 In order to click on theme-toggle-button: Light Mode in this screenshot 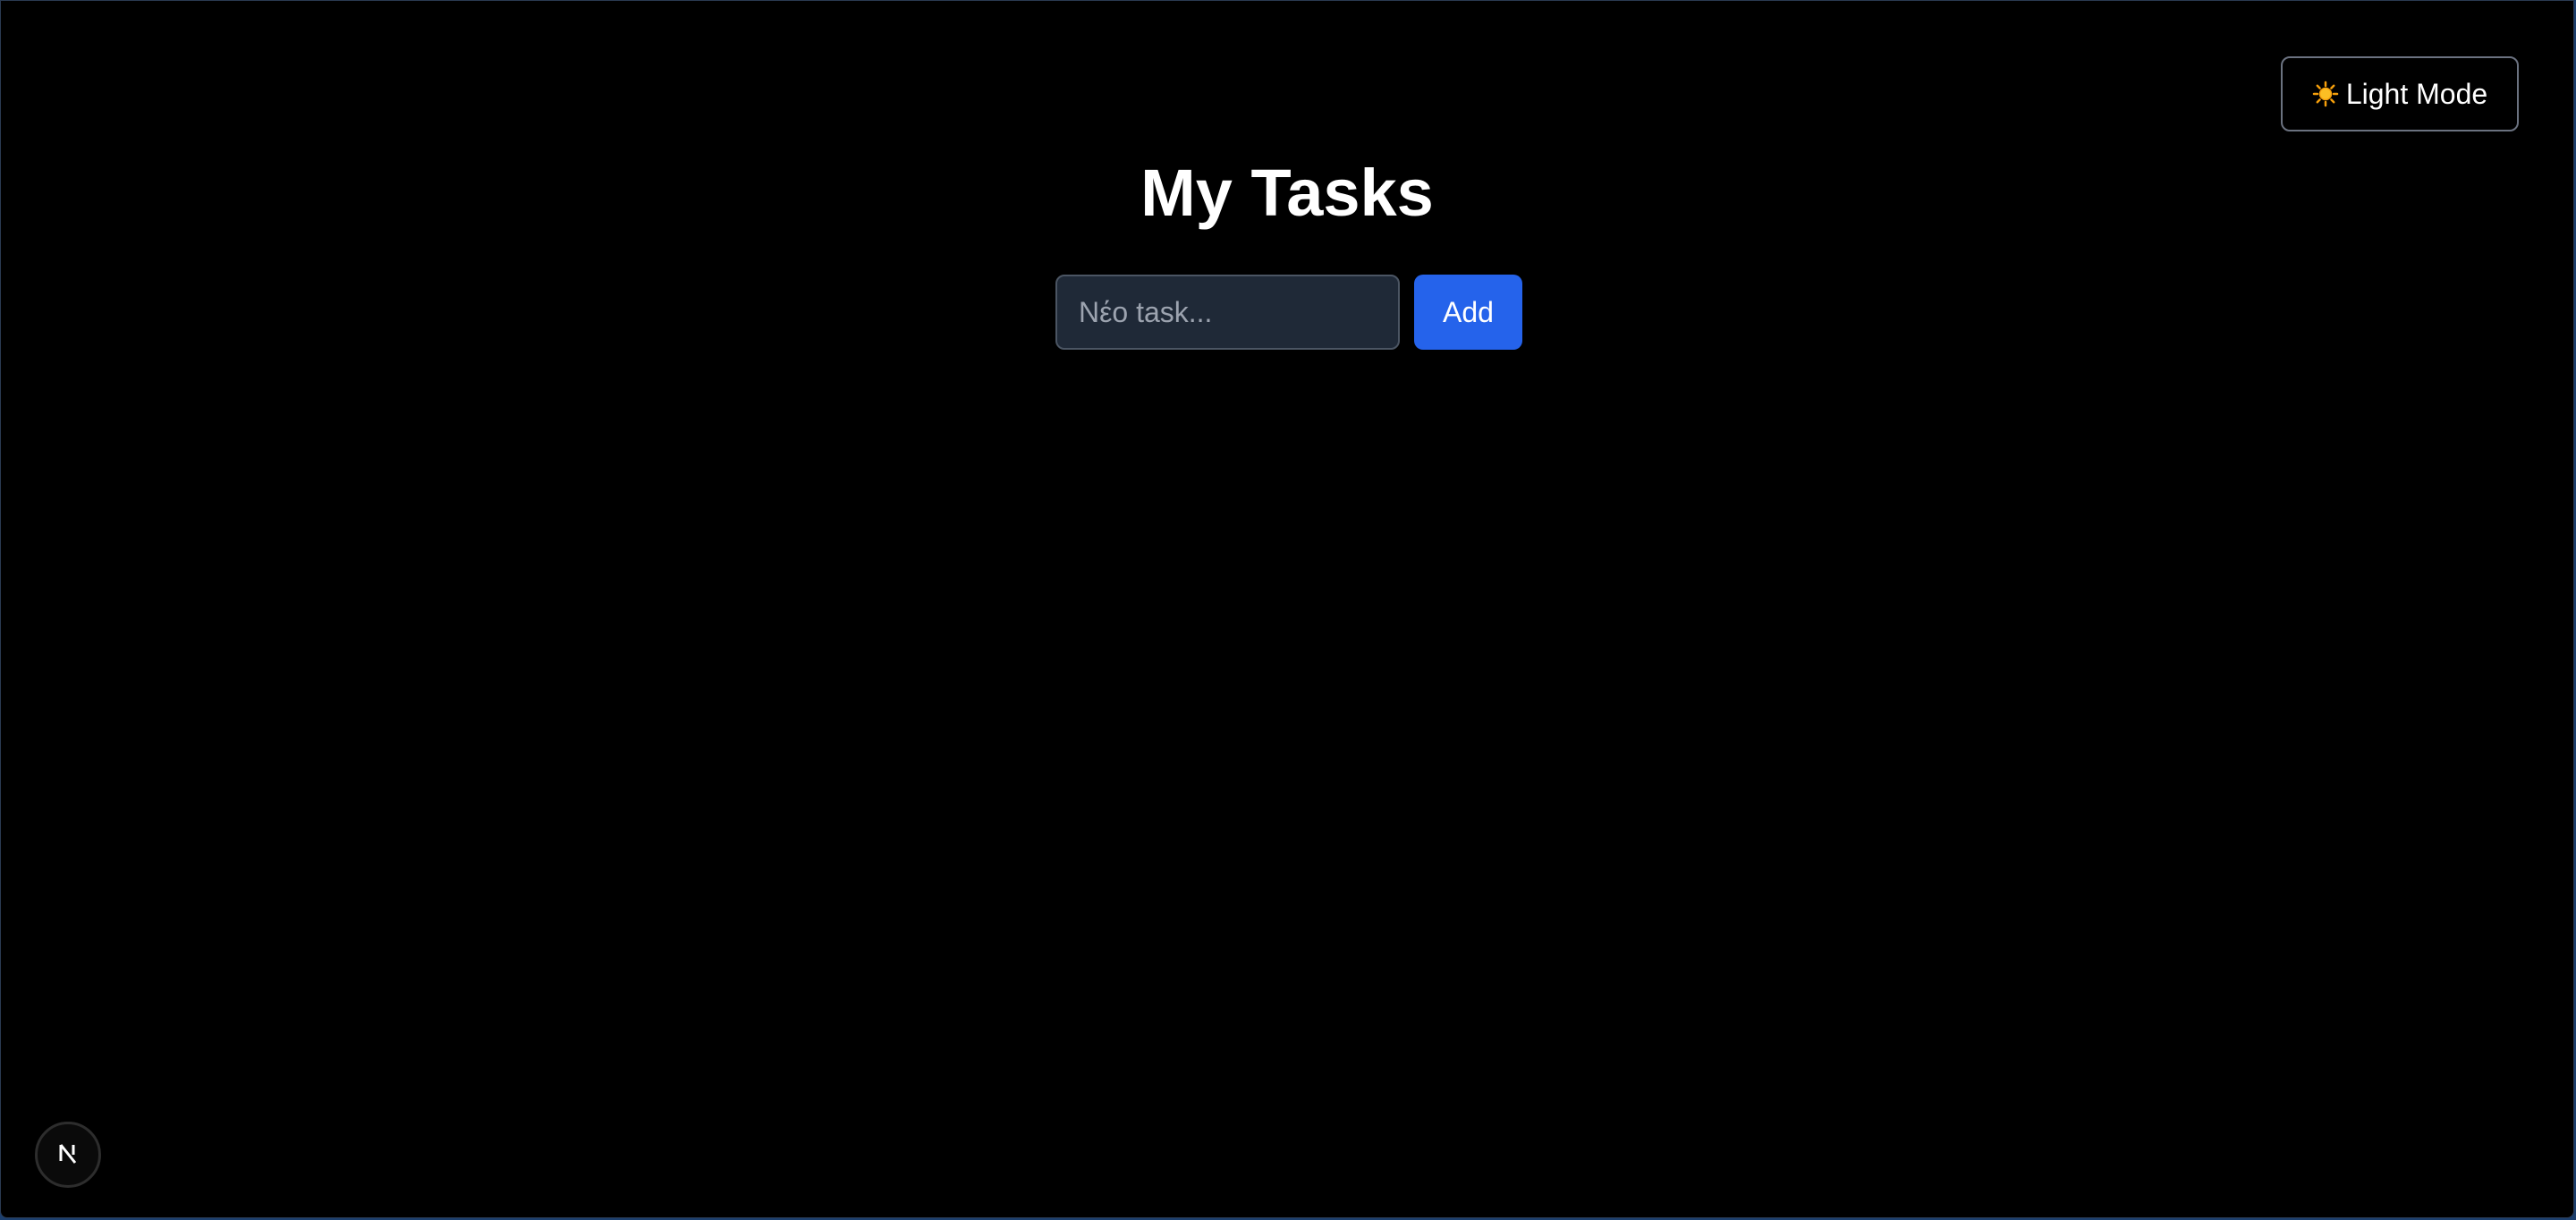, I will do `click(2400, 93)`.